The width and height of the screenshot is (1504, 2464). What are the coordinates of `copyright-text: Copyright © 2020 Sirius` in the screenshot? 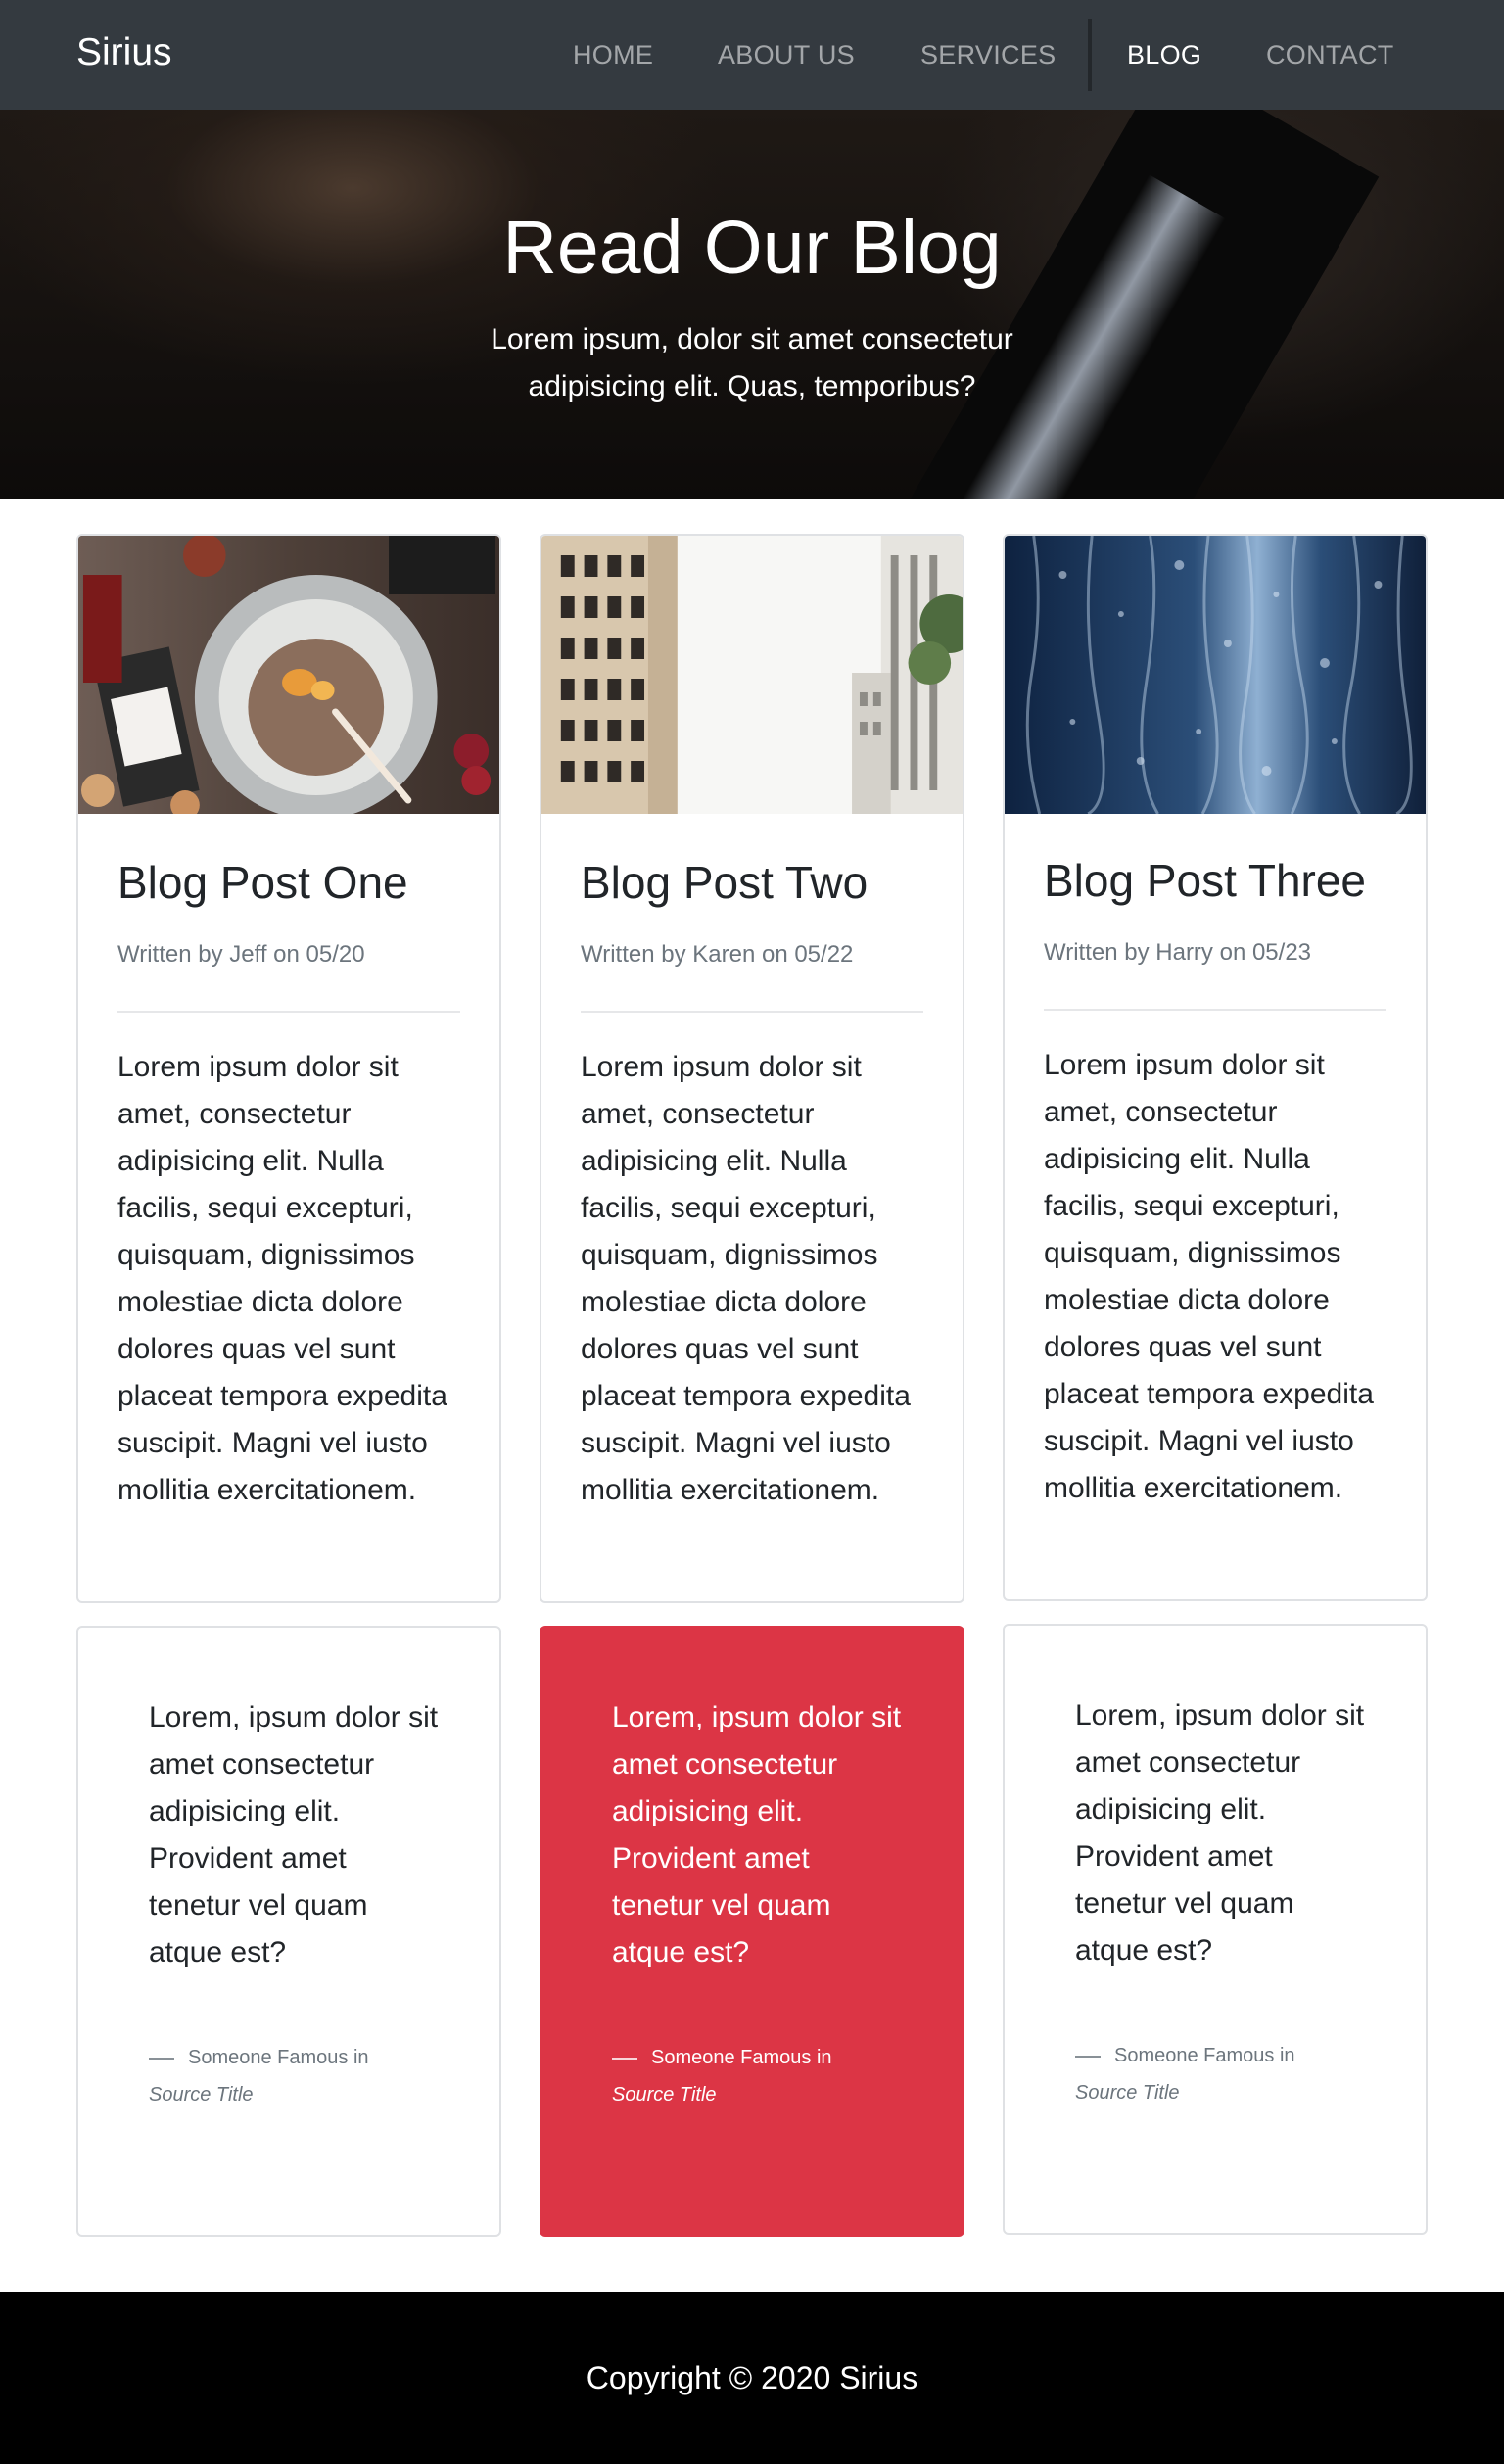 It's located at (752, 2377).